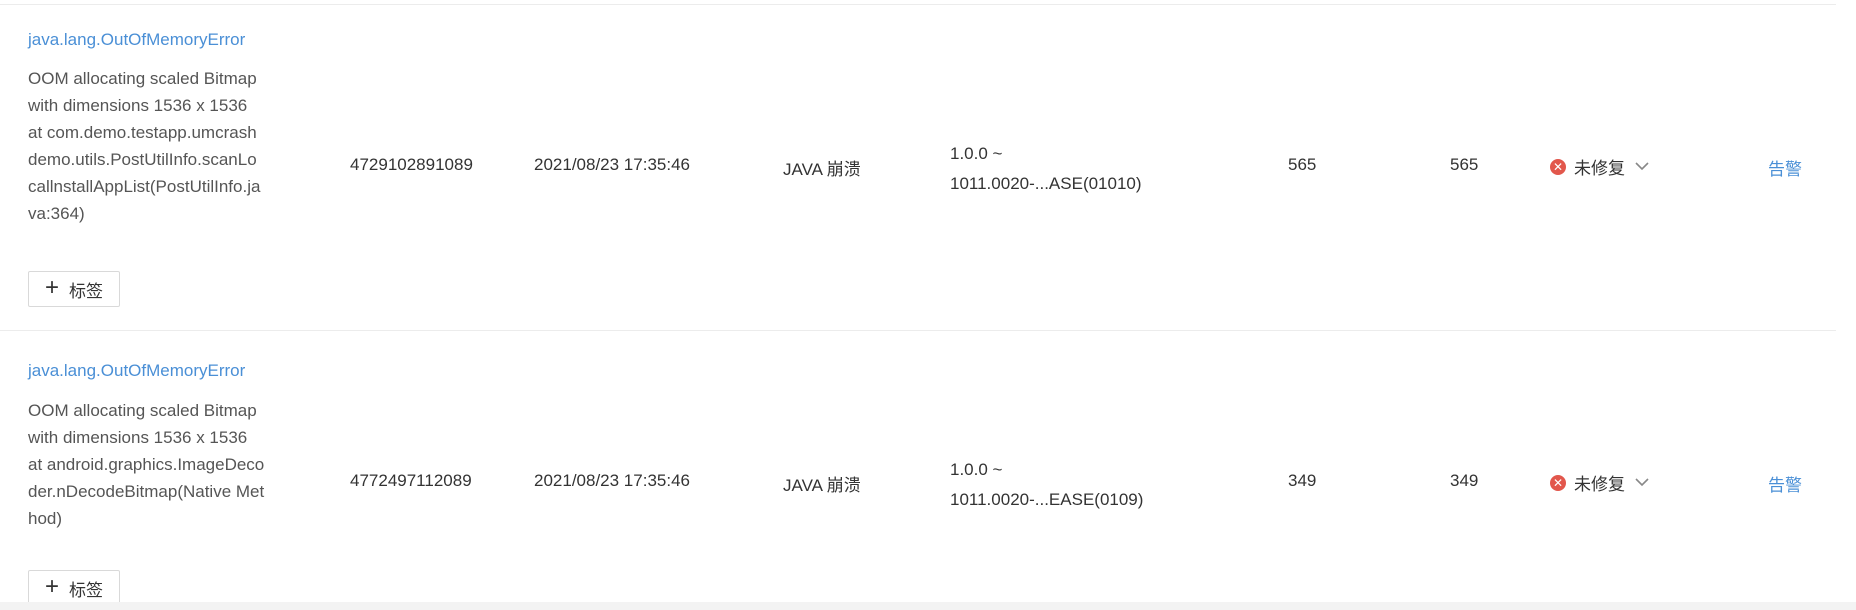  Describe the element at coordinates (1047, 484) in the screenshot. I see `version-range: 1.0.0 ~ 1011.0020-...EASE(0109)` at that location.